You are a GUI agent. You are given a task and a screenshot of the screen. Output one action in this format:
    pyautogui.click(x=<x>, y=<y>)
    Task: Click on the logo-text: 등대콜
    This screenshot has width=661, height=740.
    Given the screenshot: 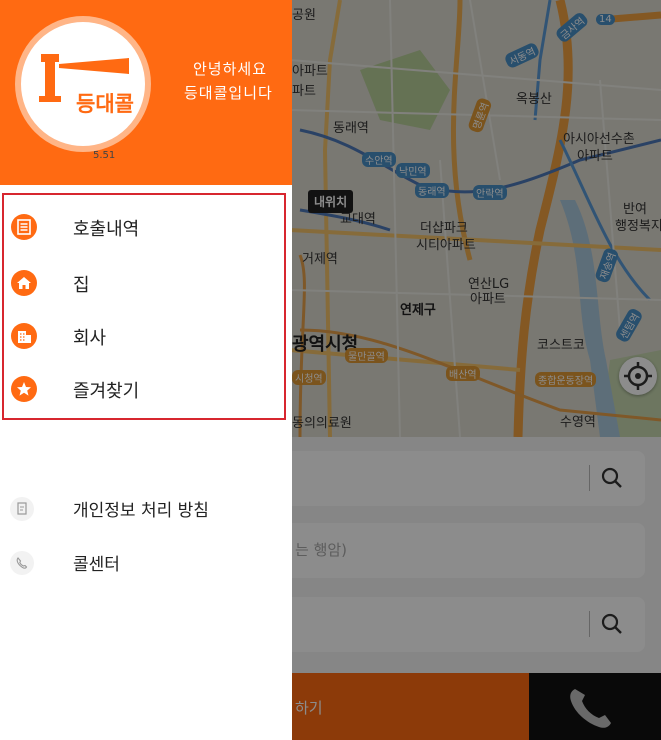 What is the action you would take?
    pyautogui.click(x=105, y=104)
    